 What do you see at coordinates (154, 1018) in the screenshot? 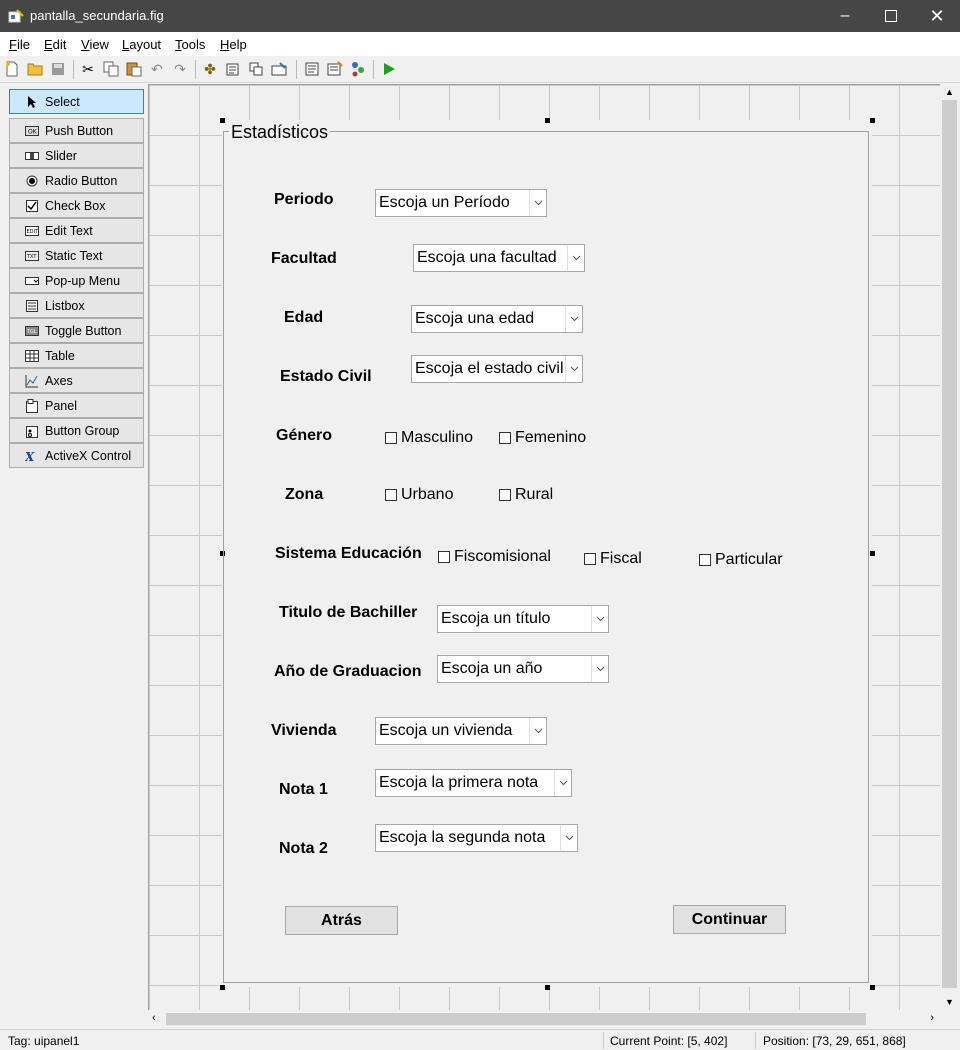
I see `scroll-left-icon: ‹` at bounding box center [154, 1018].